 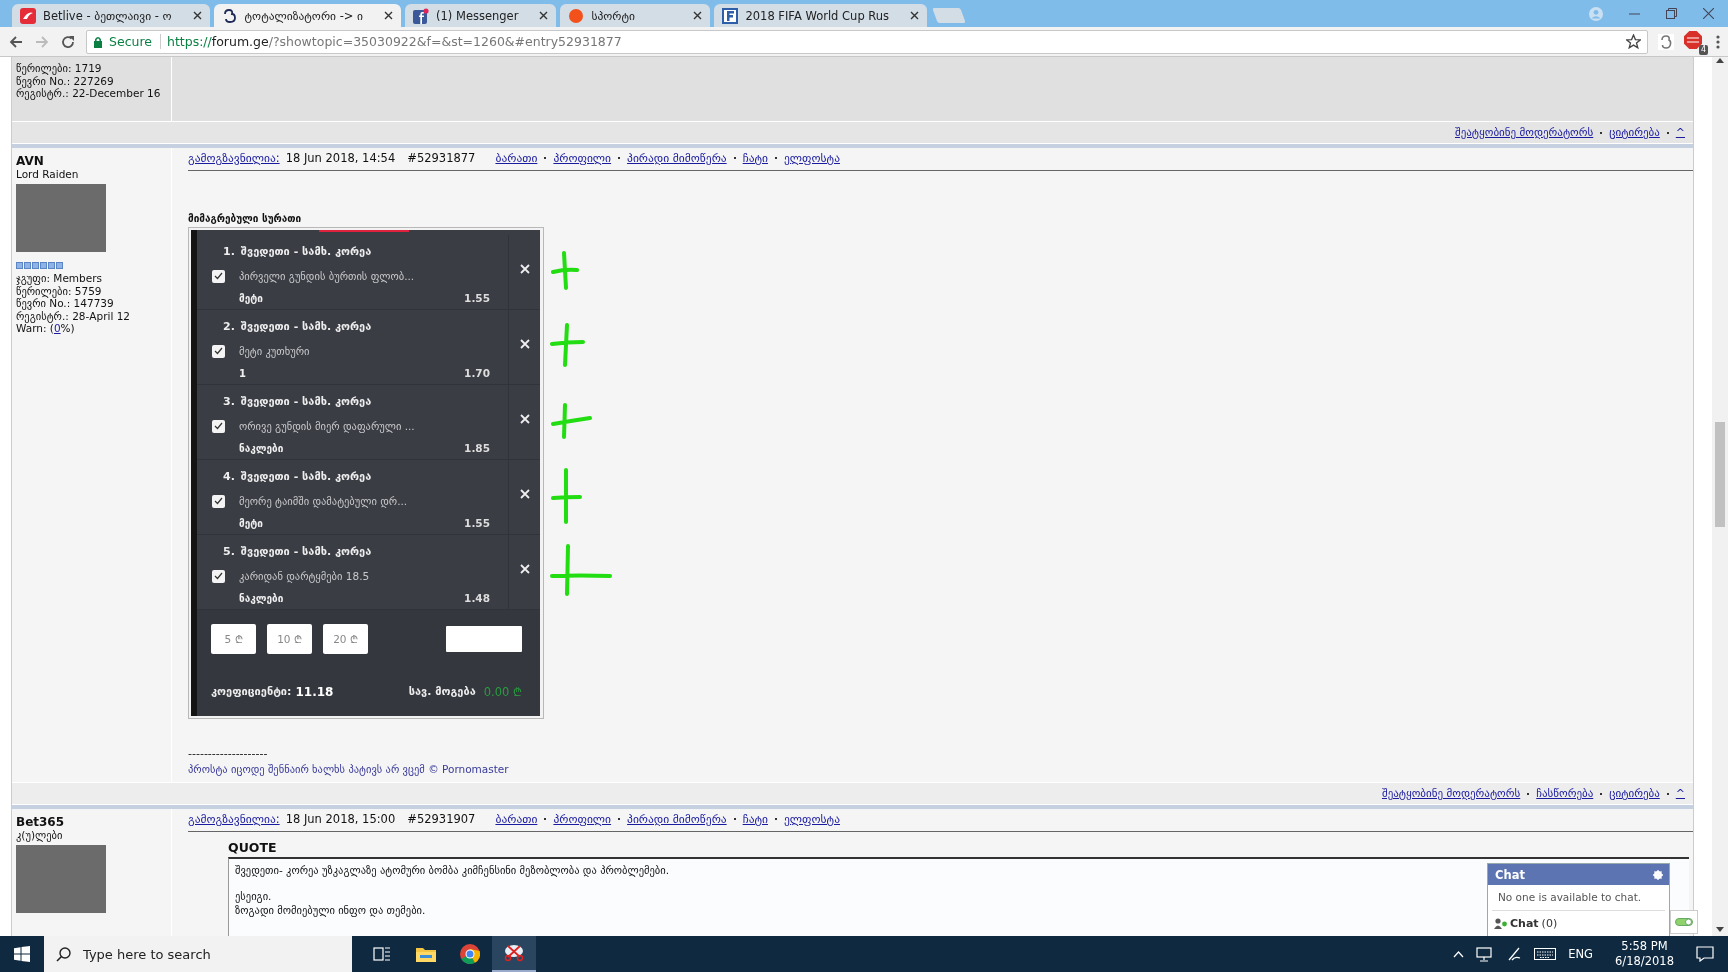 I want to click on browser-tab: Betlive - ბეთლაივი - ო, so click(x=111, y=15).